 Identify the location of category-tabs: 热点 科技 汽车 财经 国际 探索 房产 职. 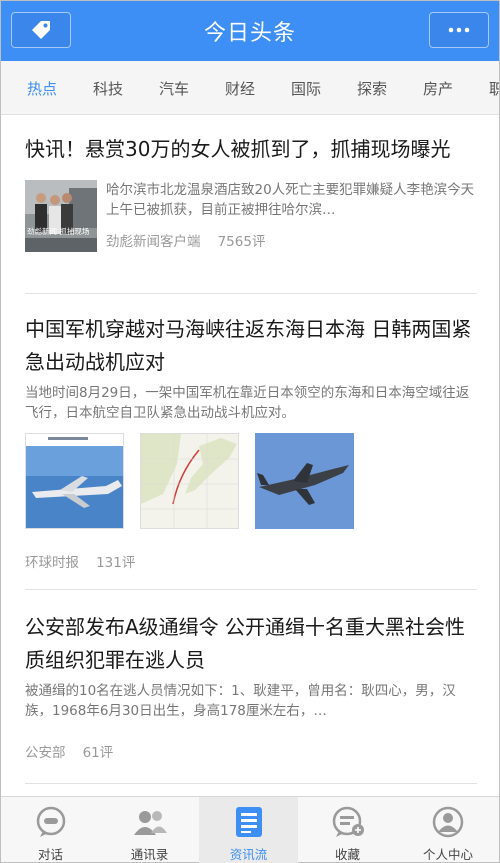
(250, 88).